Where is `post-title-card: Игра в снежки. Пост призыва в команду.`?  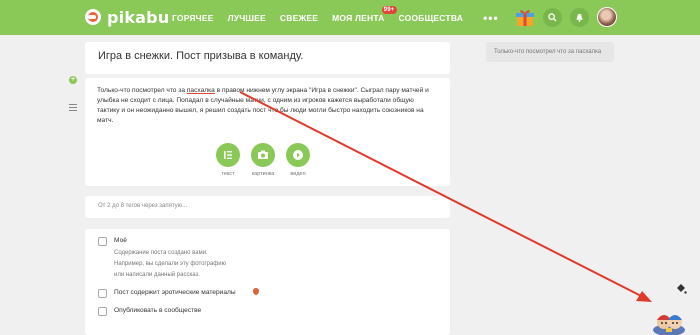 post-title-card: Игра в снежки. Пост призыва в команду. is located at coordinates (267, 58).